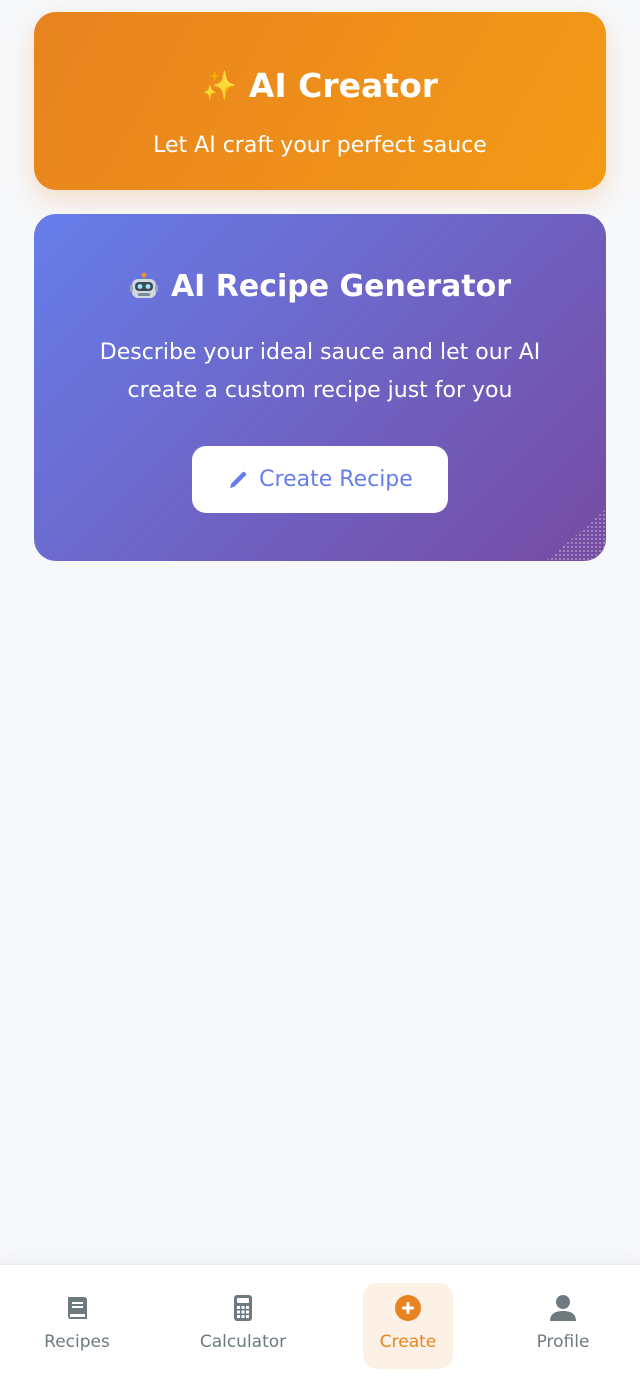 Image resolution: width=640 pixels, height=1387 pixels. I want to click on tab-create-label: Create, so click(408, 1342).